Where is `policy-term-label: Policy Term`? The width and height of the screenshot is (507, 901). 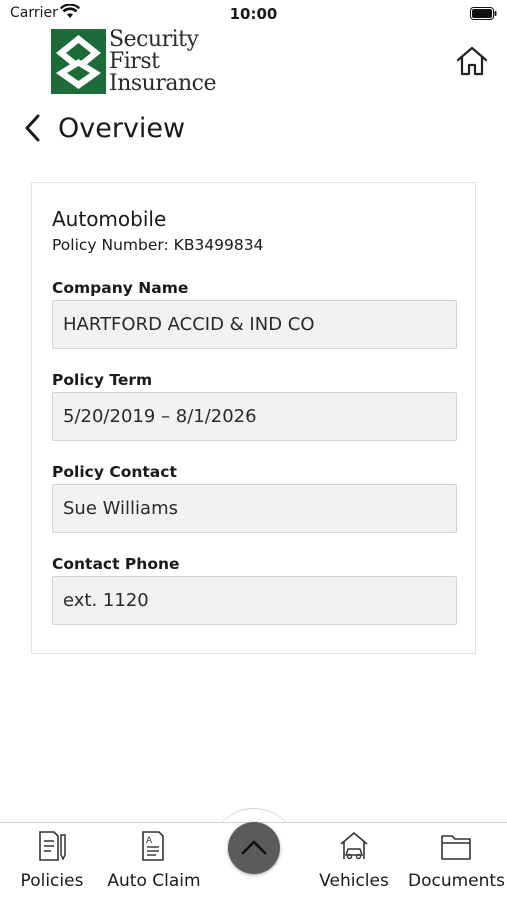 policy-term-label: Policy Term is located at coordinates (102, 380).